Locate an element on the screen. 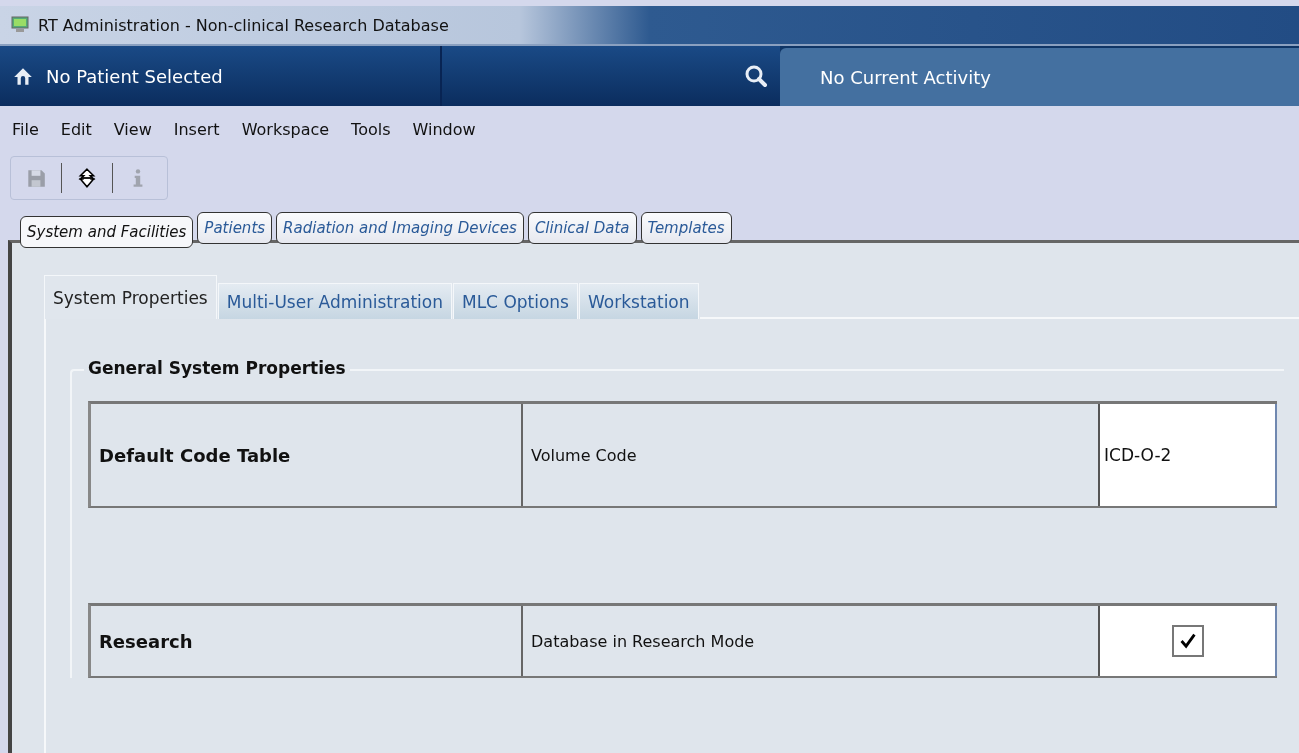 Image resolution: width=1299 pixels, height=753 pixels. tab: System Properties is located at coordinates (130, 297).